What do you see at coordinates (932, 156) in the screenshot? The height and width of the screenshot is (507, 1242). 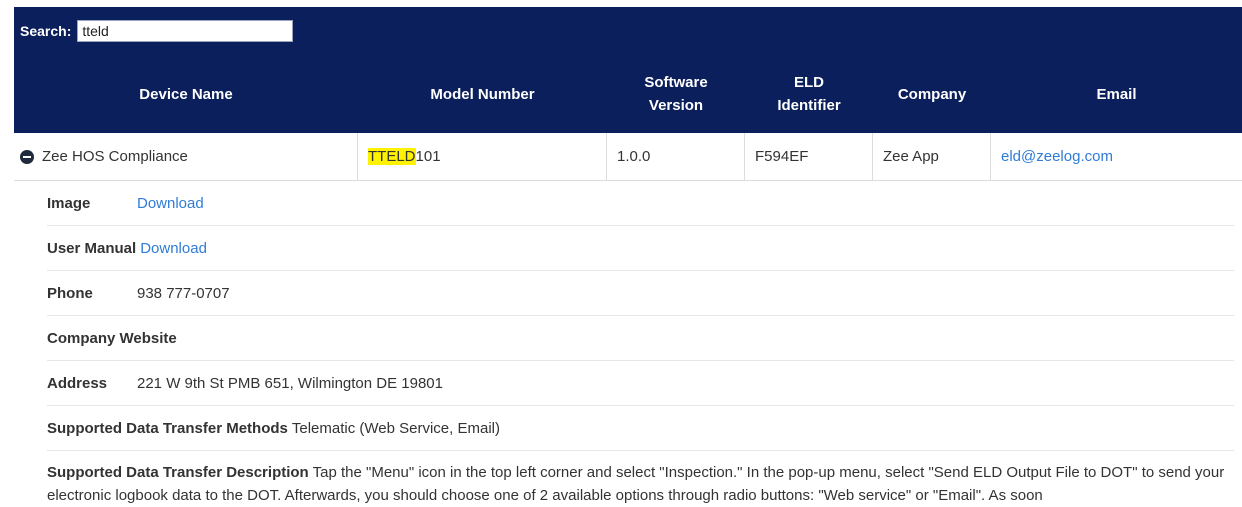 I see `company-cell: Zee App` at bounding box center [932, 156].